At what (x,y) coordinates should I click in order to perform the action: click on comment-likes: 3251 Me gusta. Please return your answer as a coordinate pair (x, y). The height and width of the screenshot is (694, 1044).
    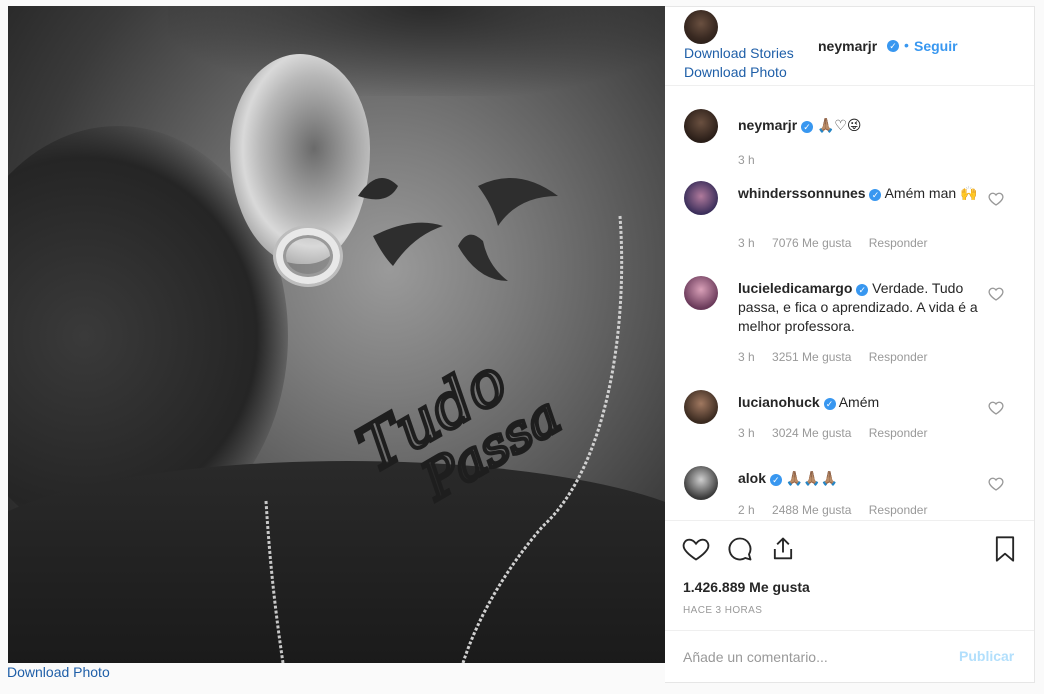
    Looking at the image, I should click on (811, 357).